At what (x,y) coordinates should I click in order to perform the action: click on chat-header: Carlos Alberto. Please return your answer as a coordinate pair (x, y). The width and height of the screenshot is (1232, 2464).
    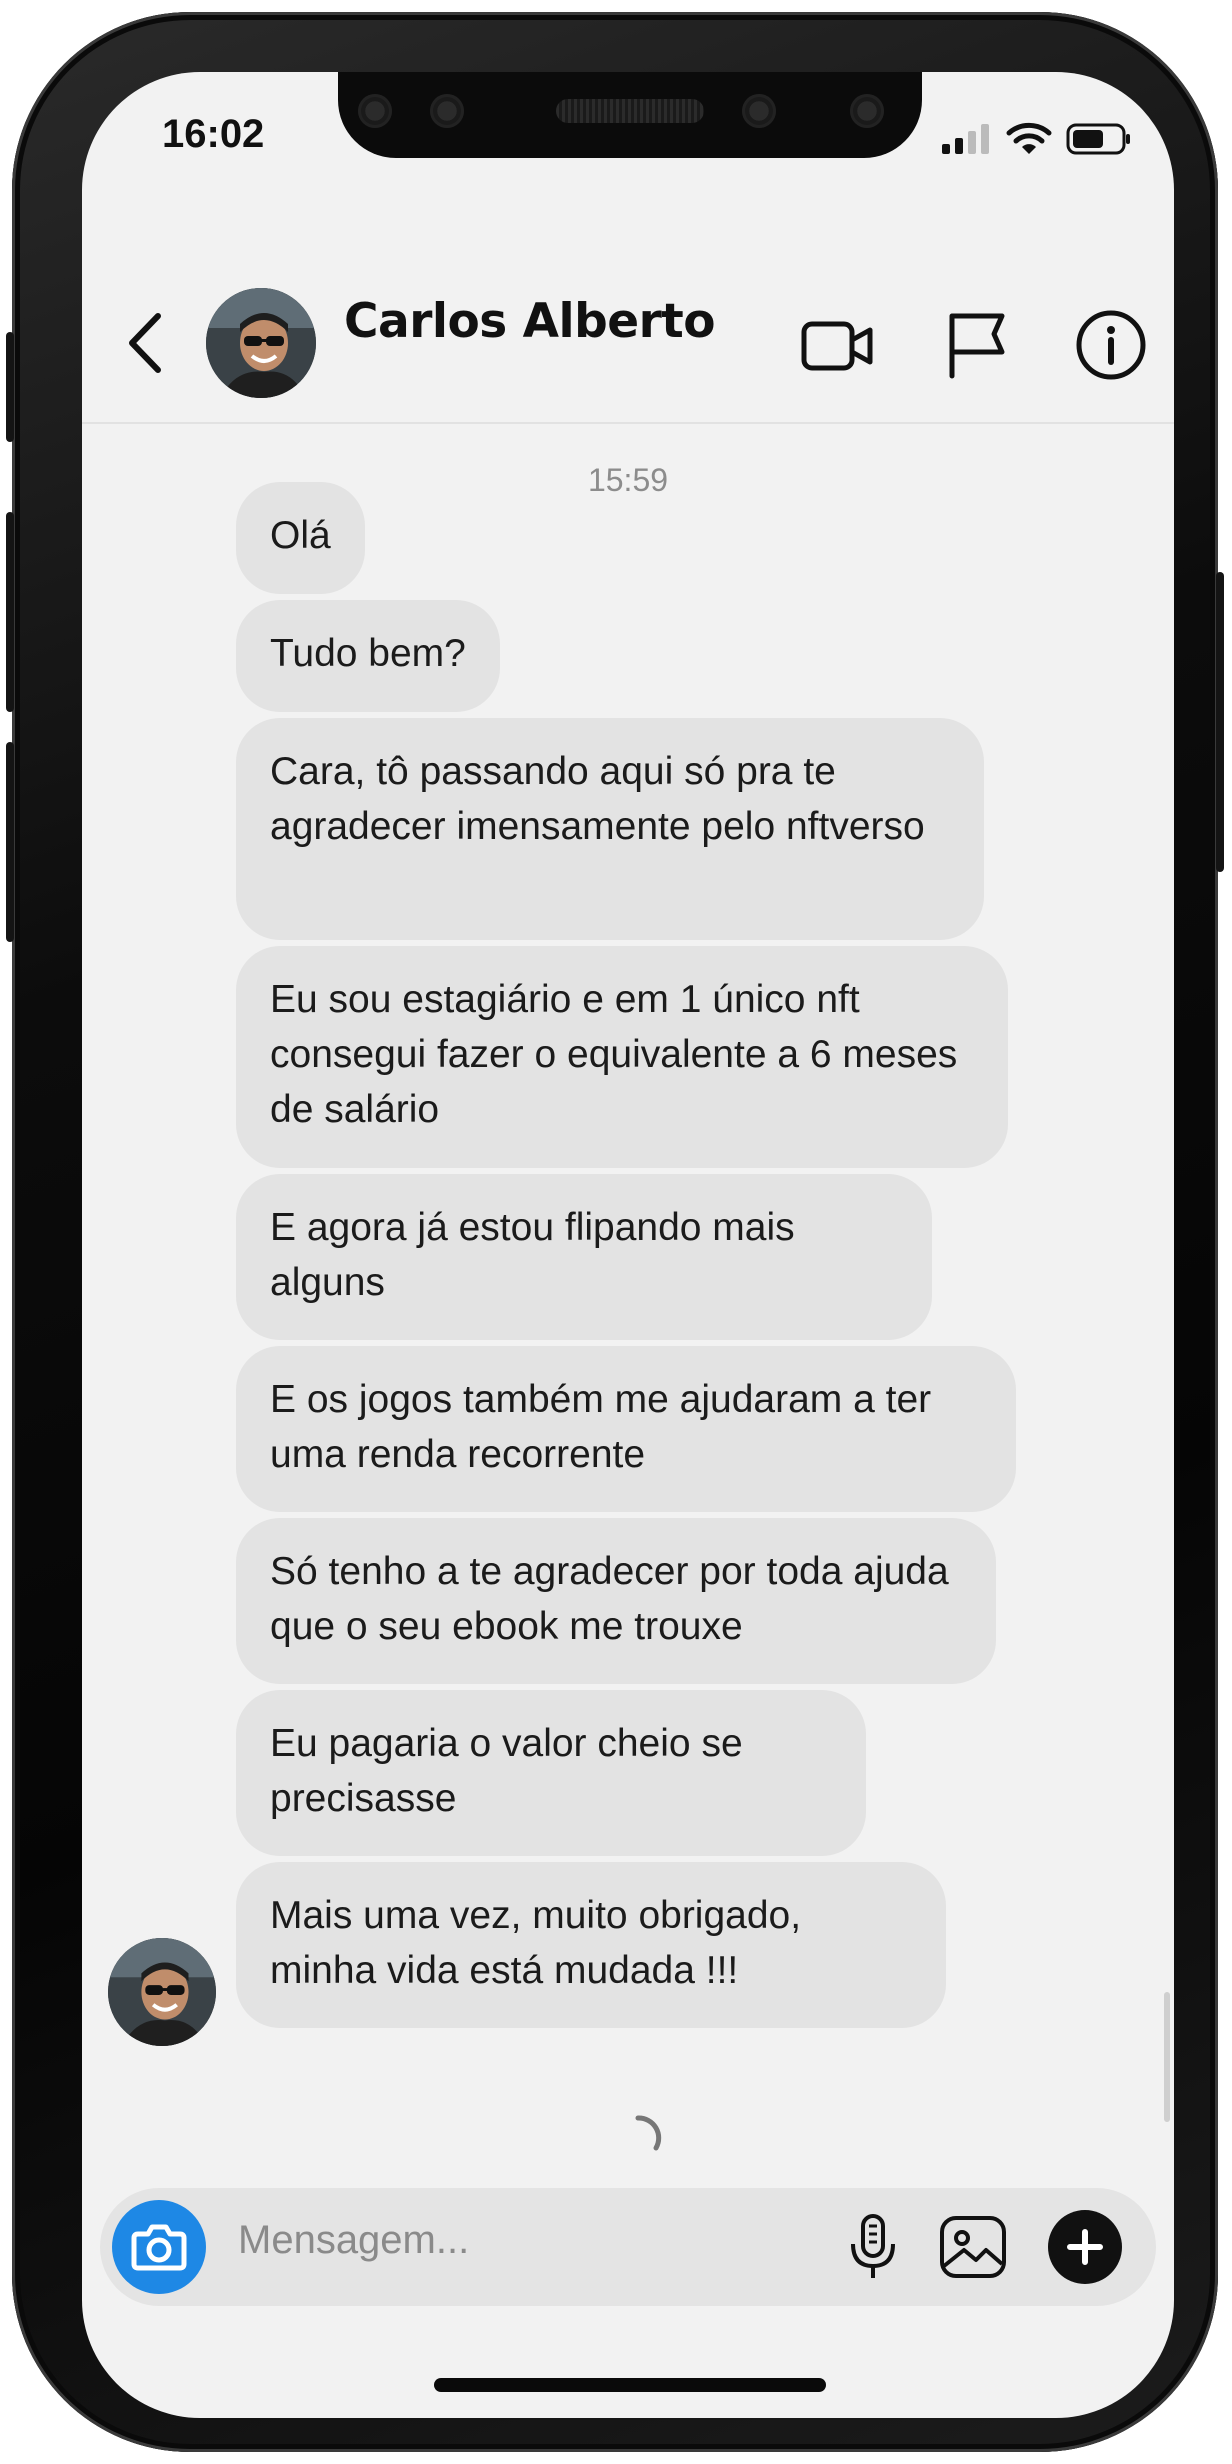
    Looking at the image, I should click on (628, 318).